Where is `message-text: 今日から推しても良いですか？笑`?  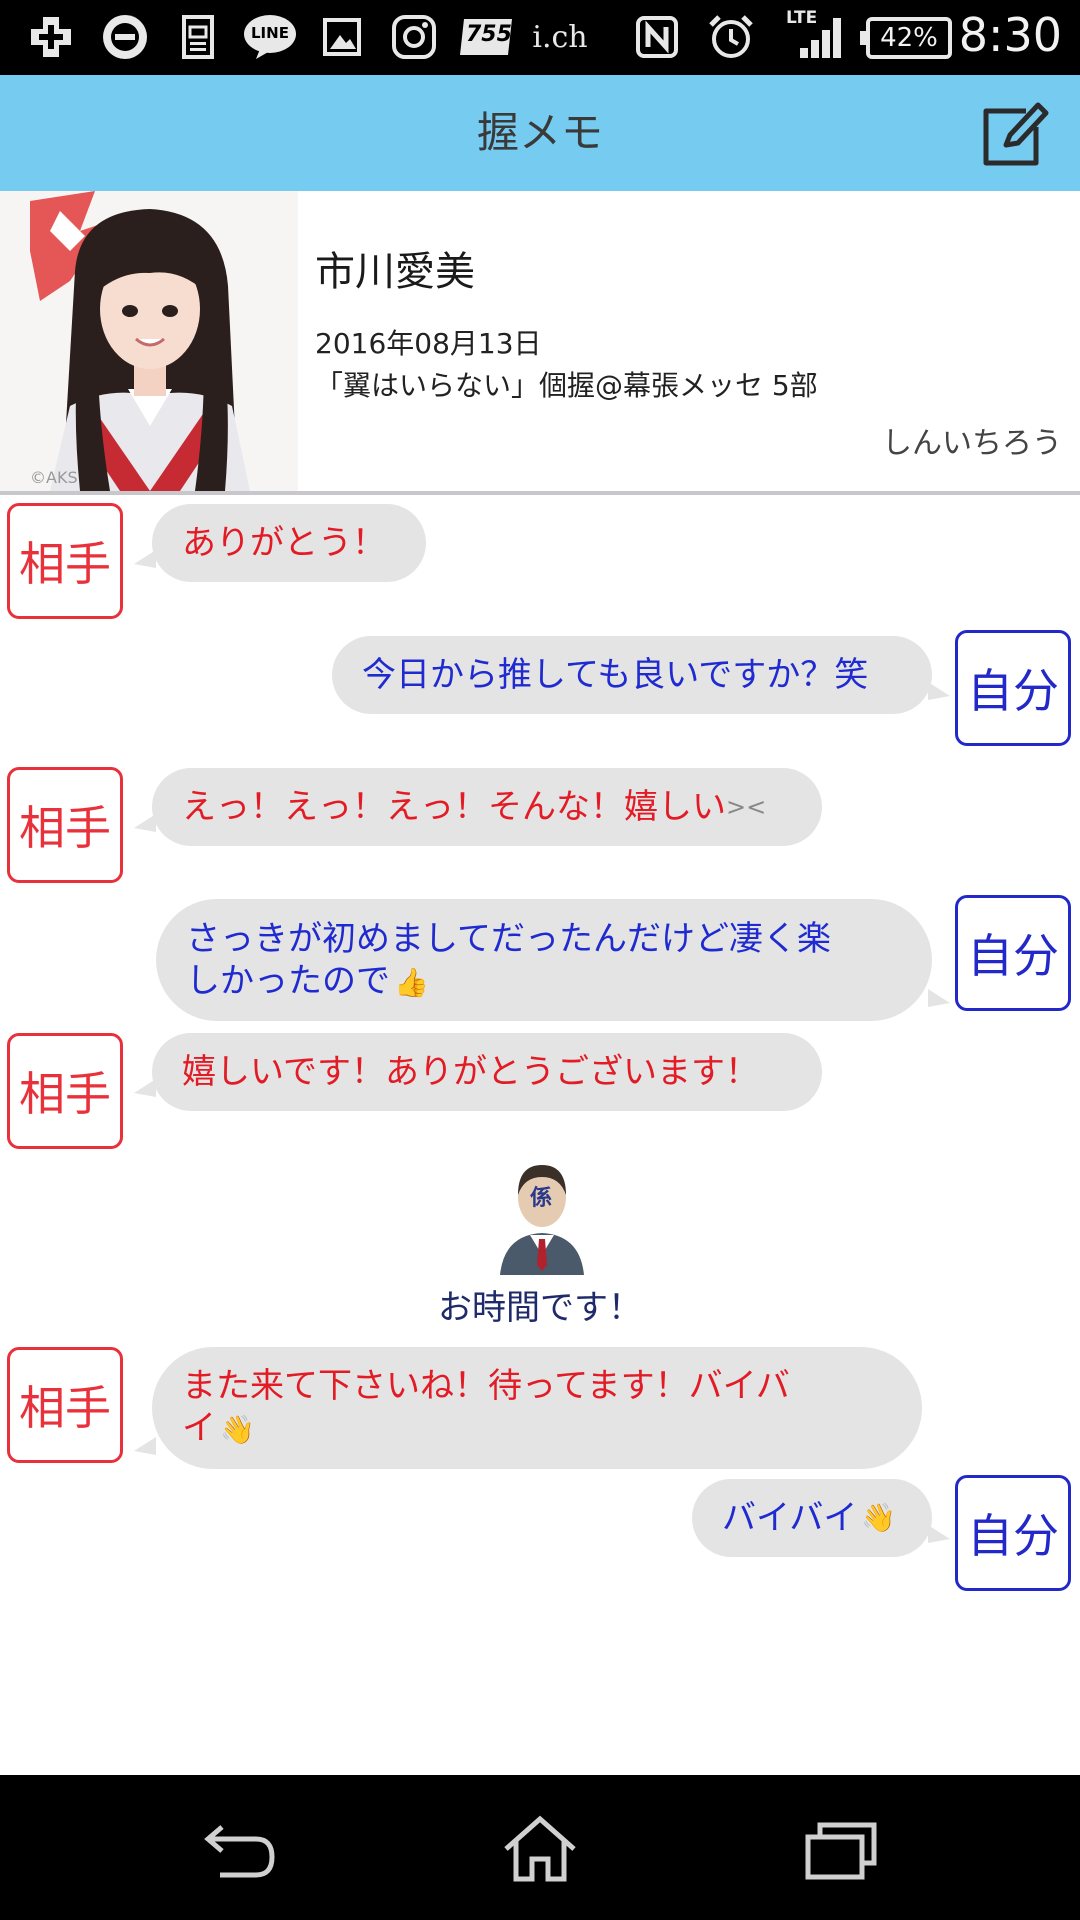 message-text: 今日から推しても良いですか？笑 is located at coordinates (615, 675).